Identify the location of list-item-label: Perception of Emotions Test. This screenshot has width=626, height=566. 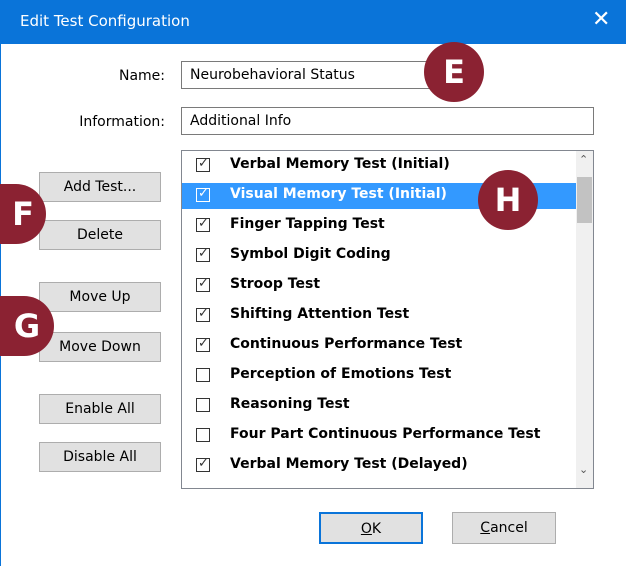
(341, 374).